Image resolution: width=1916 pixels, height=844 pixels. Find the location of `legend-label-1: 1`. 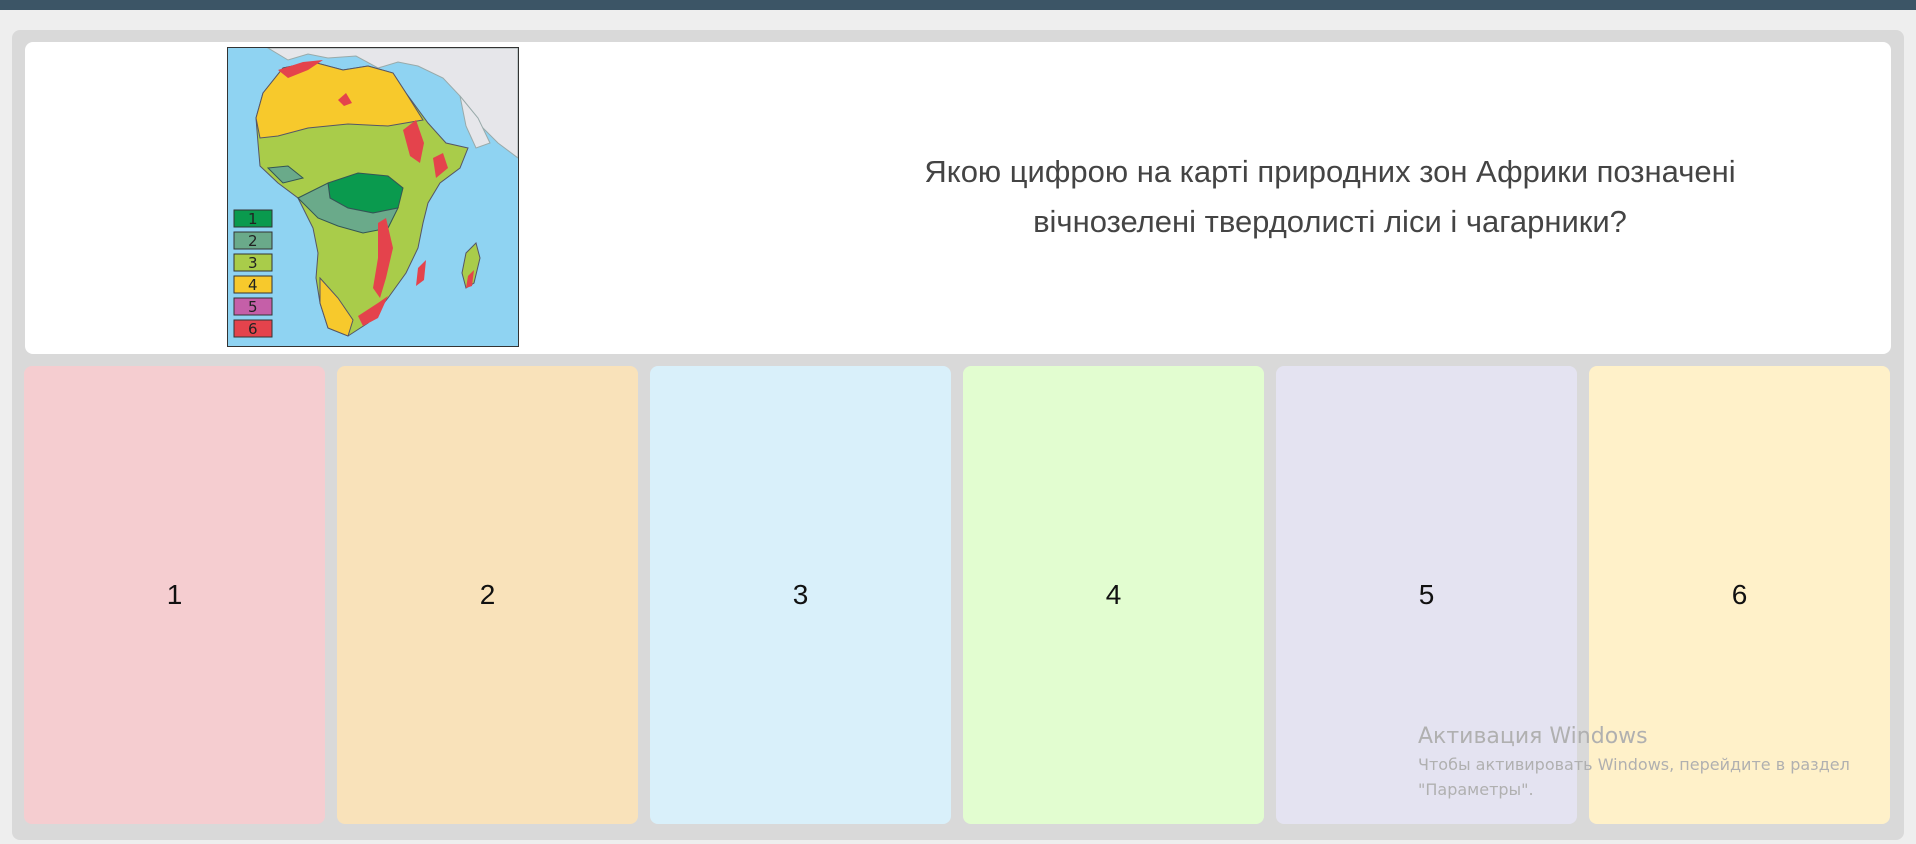

legend-label-1: 1 is located at coordinates (253, 219).